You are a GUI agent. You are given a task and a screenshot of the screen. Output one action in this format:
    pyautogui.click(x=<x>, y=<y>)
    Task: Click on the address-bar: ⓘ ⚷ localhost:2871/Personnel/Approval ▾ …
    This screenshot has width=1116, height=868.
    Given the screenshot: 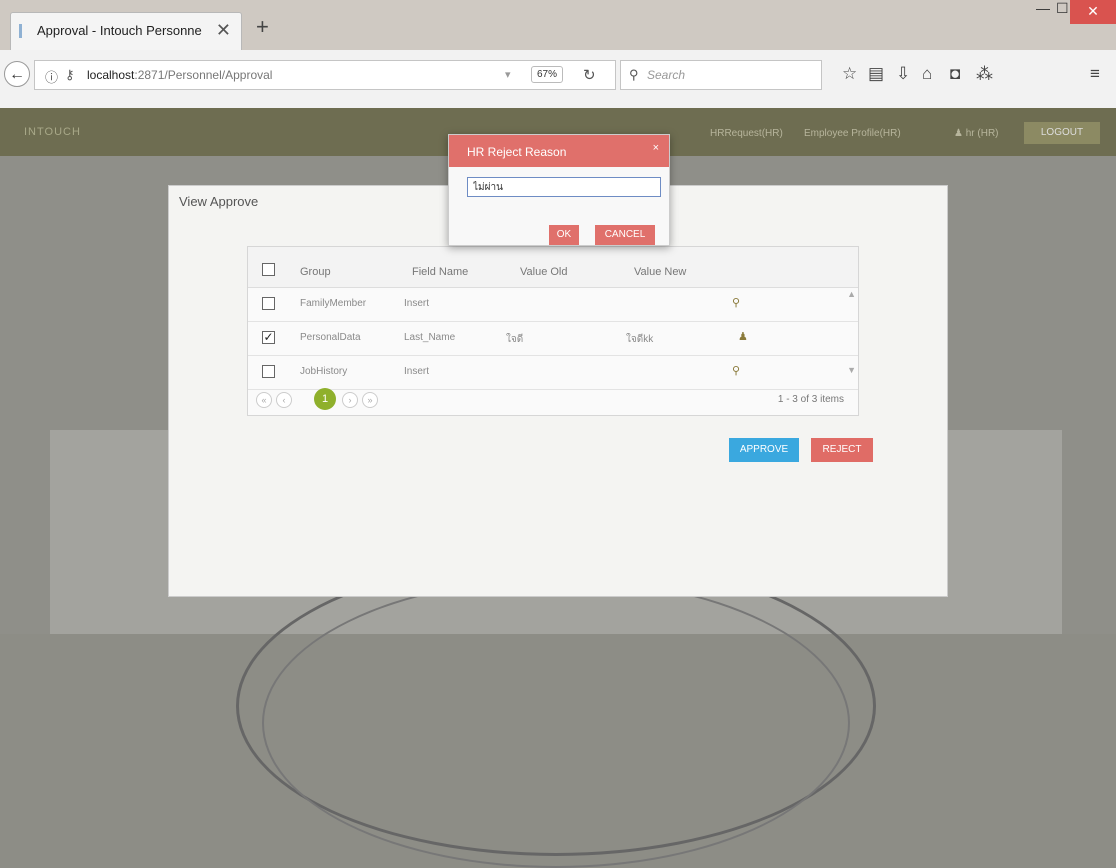 What is the action you would take?
    pyautogui.click(x=325, y=75)
    